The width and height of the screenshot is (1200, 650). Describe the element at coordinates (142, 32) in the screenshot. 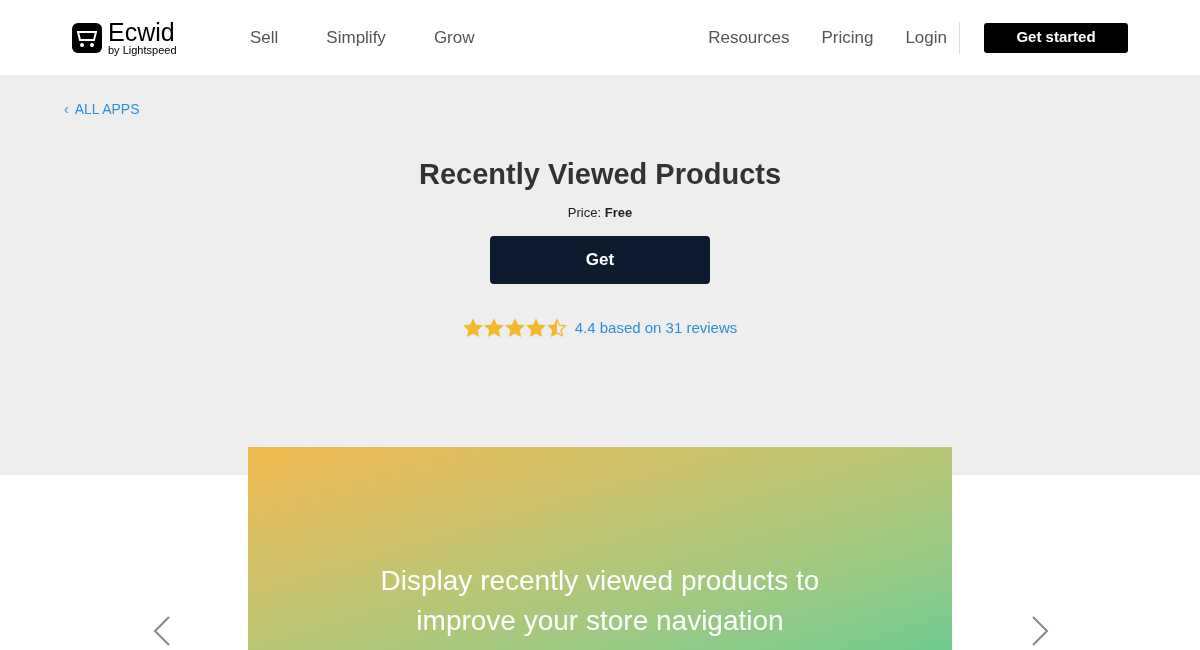

I see `logo-name: Ecwid` at that location.